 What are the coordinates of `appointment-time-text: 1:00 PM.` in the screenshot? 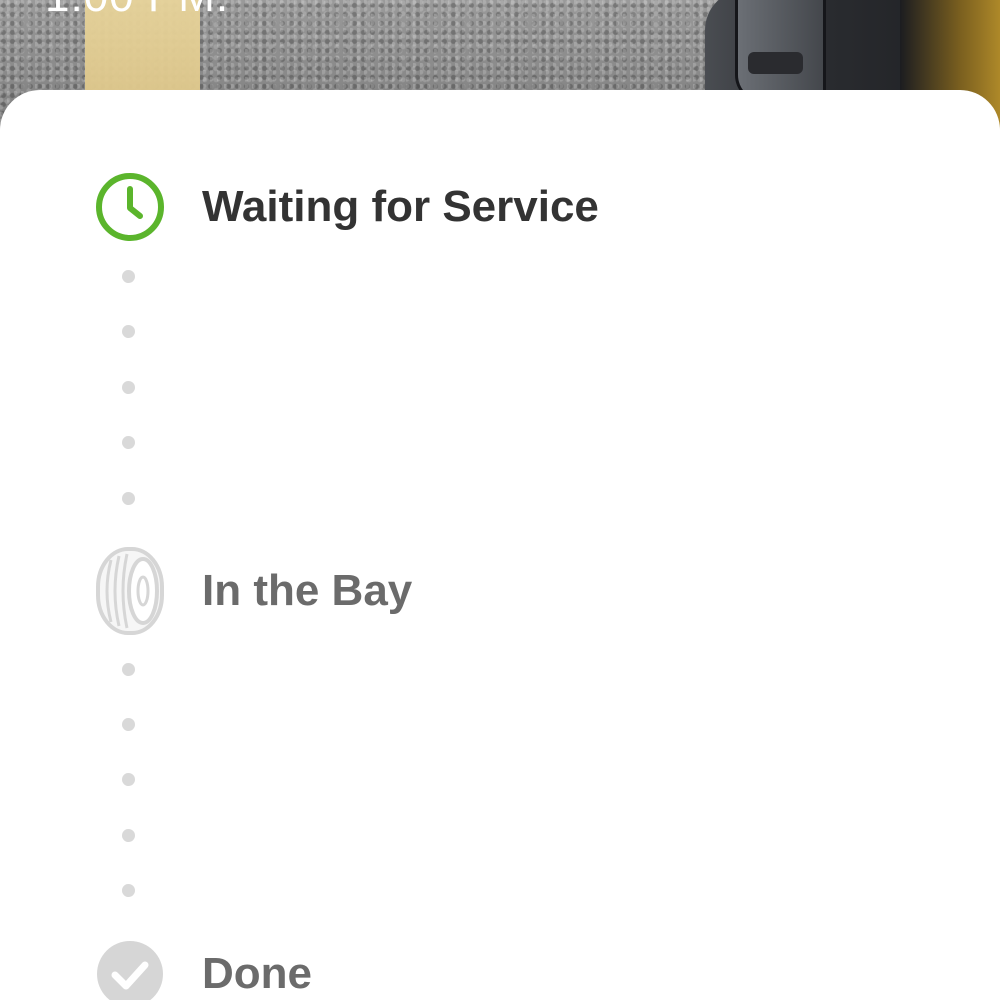 It's located at (137, 11).